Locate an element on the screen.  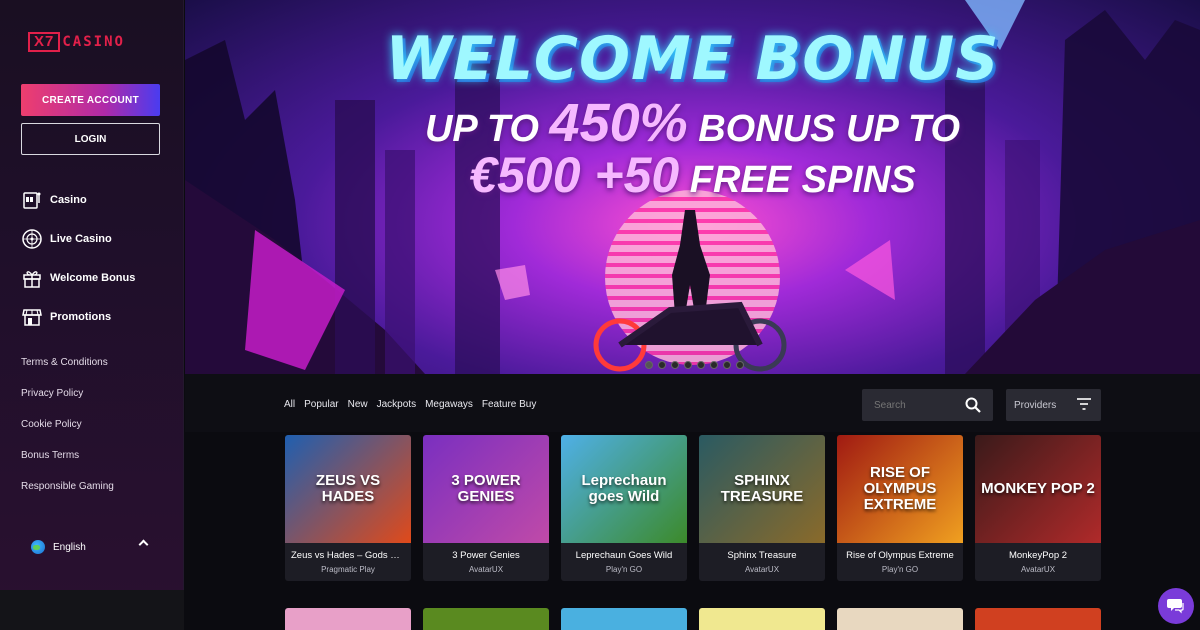
sidebar-item-label: Casino is located at coordinates (68, 199).